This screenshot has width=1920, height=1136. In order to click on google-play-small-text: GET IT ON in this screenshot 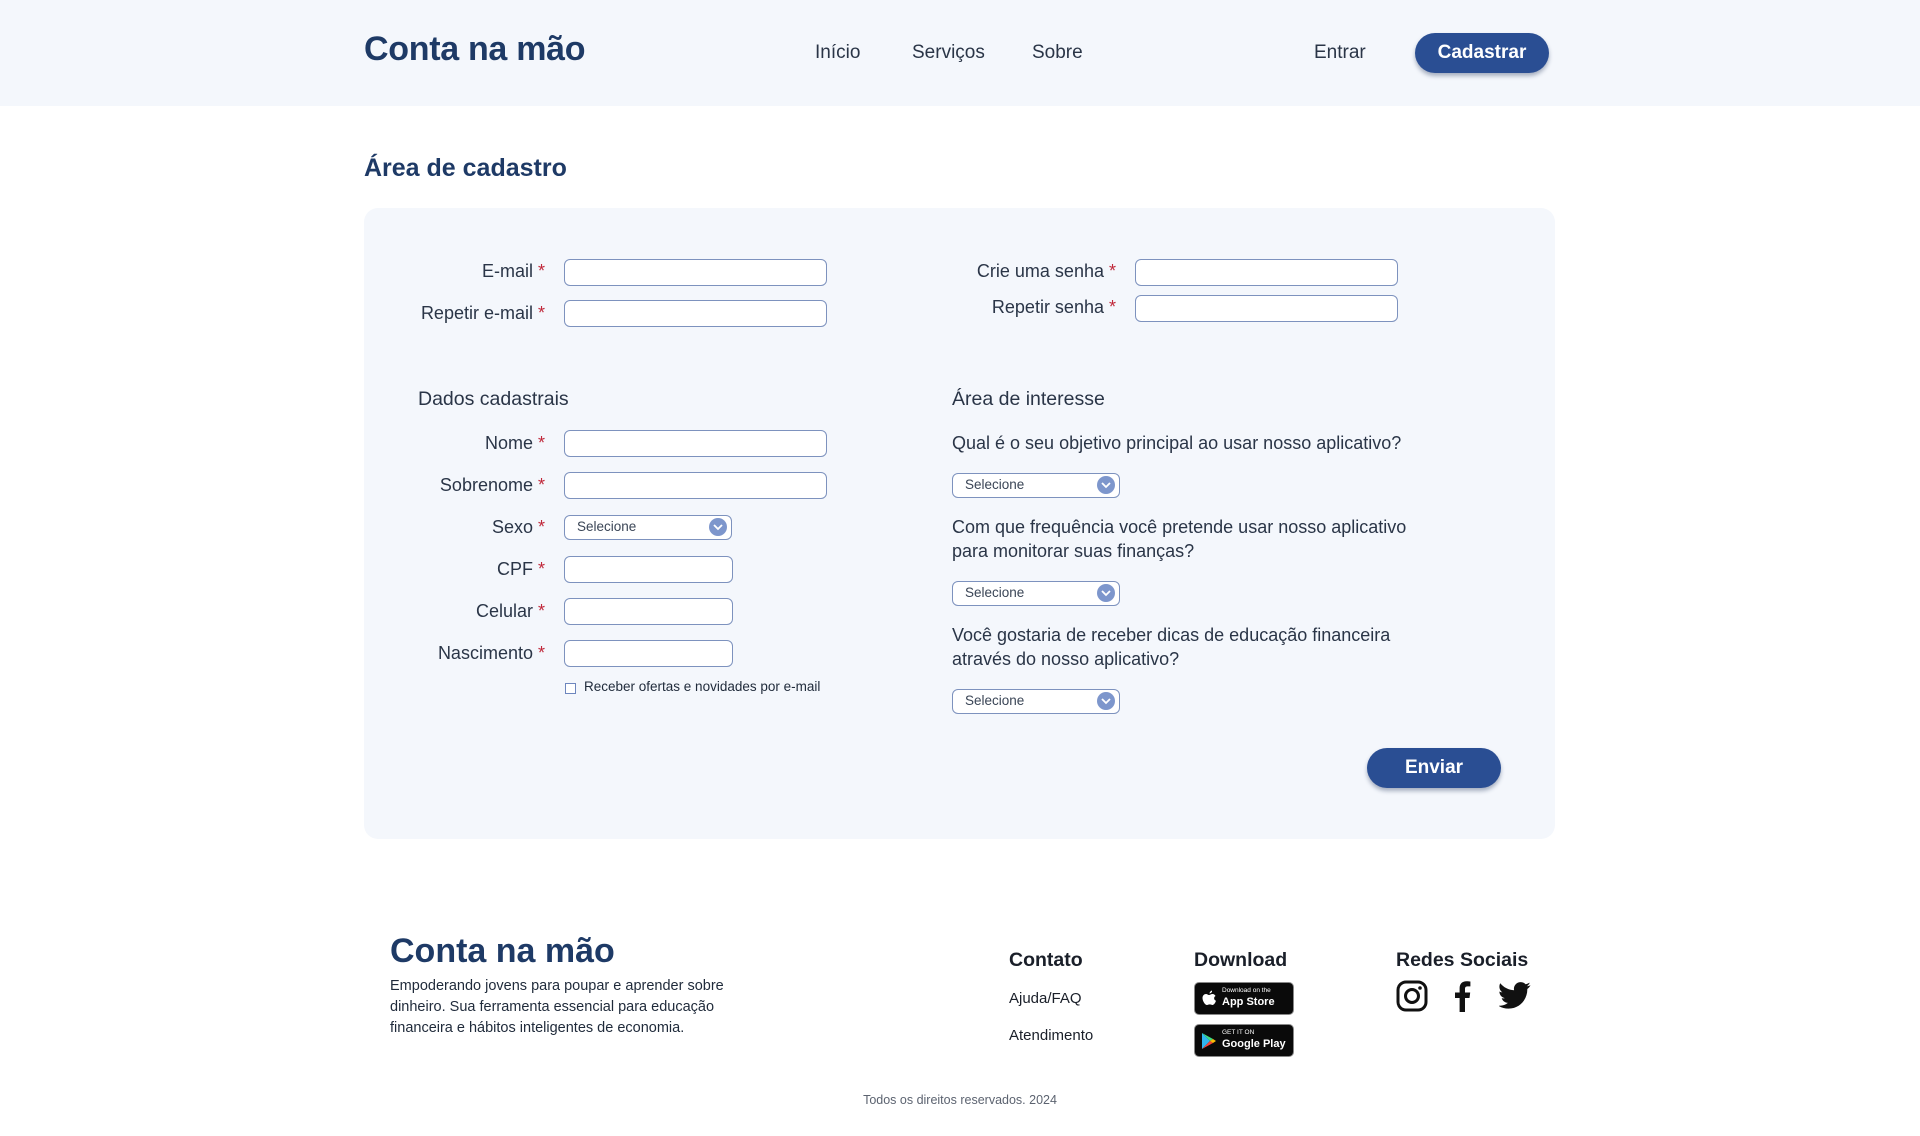, I will do `click(1238, 1032)`.